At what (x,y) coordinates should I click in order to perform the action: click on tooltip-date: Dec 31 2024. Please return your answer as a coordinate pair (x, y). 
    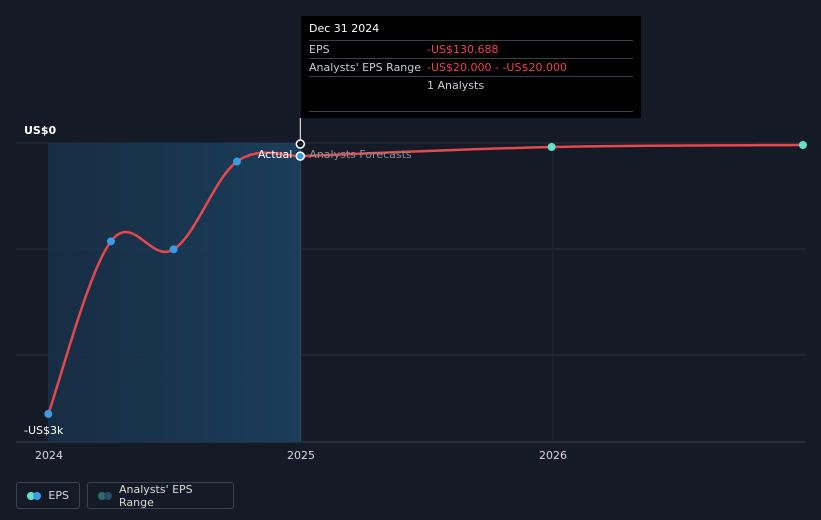
    Looking at the image, I should click on (344, 28).